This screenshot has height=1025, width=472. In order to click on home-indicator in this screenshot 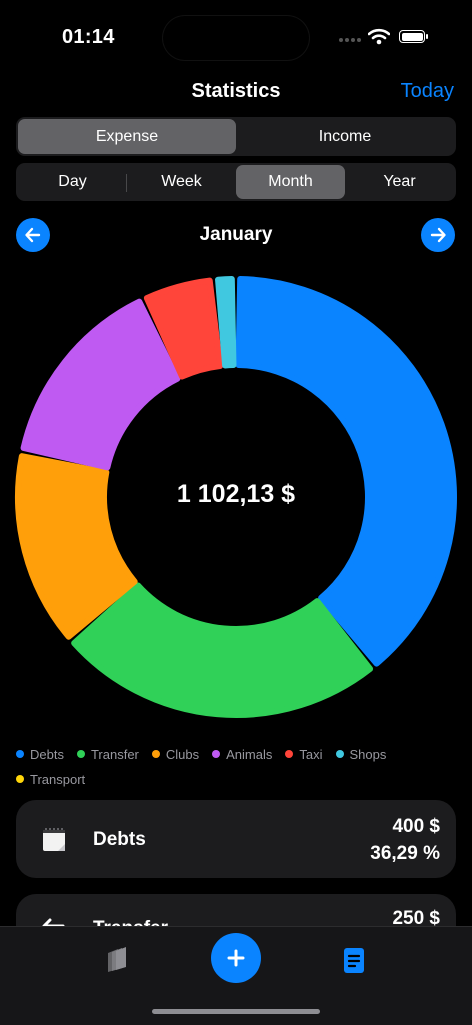, I will do `click(236, 1011)`.